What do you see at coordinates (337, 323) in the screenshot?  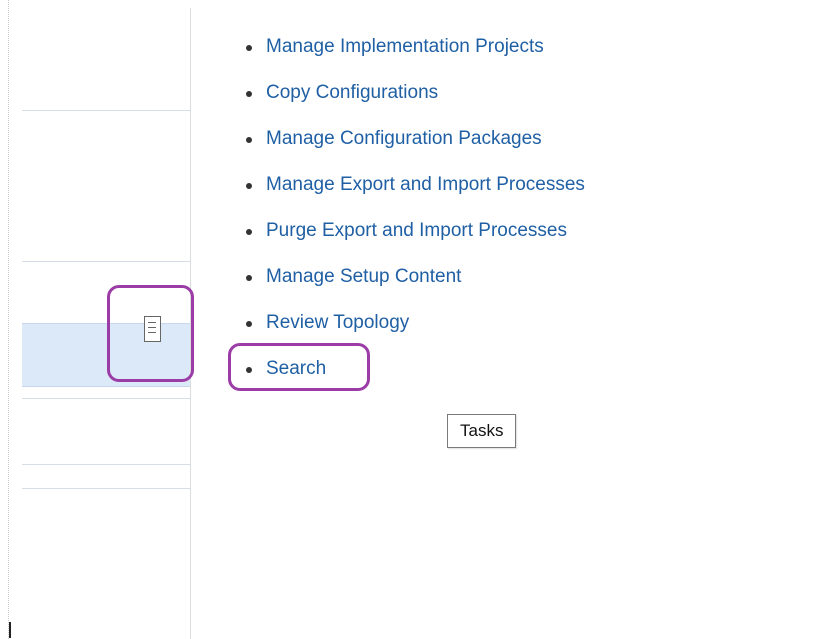 I see `task-link-review-topology: Review Topology` at bounding box center [337, 323].